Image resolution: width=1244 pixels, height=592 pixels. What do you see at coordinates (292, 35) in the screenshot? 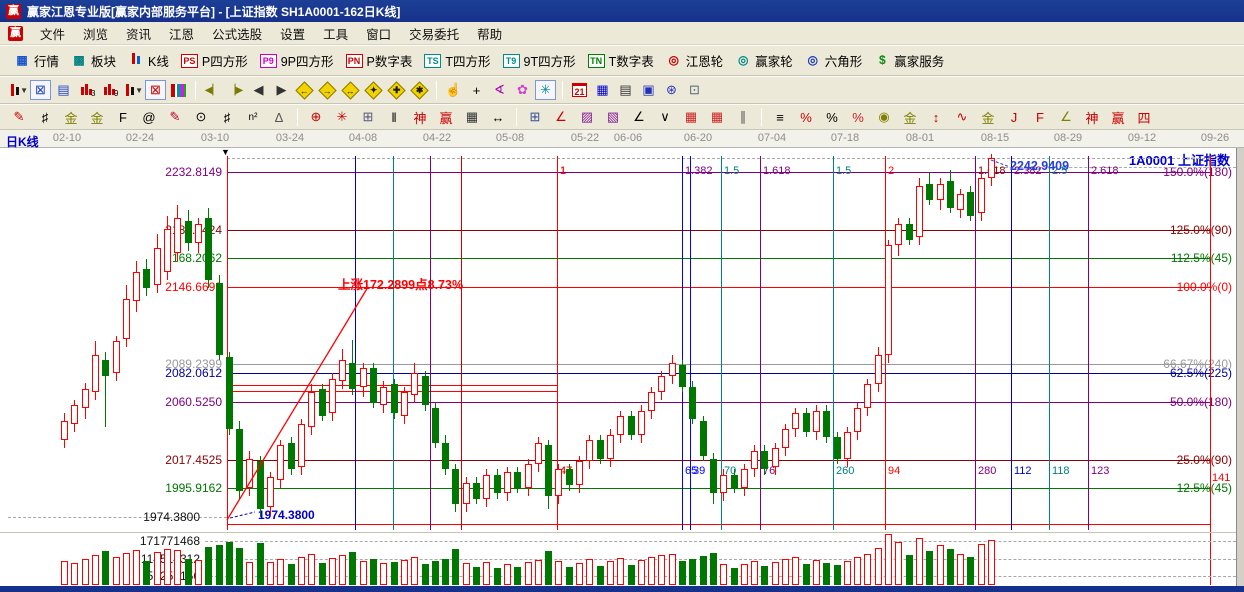
I see `menu-设置: 设置` at bounding box center [292, 35].